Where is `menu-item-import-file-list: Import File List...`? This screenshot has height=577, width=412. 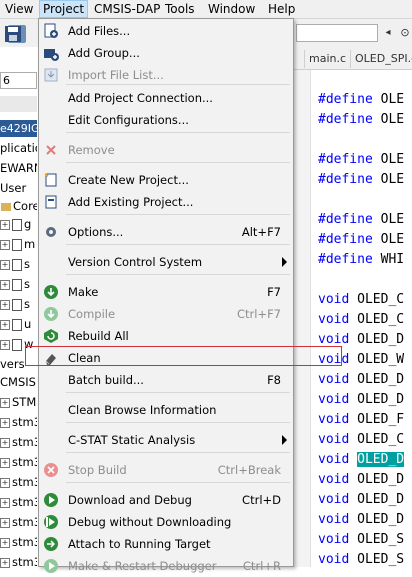 menu-item-import-file-list: Import File List... is located at coordinates (166, 75).